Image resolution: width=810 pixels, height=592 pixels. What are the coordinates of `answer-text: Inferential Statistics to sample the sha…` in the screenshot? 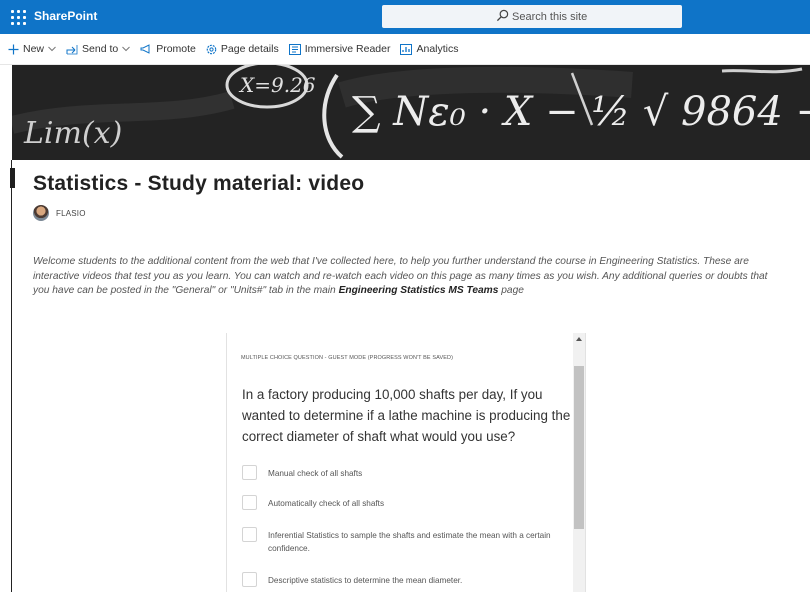 It's located at (409, 542).